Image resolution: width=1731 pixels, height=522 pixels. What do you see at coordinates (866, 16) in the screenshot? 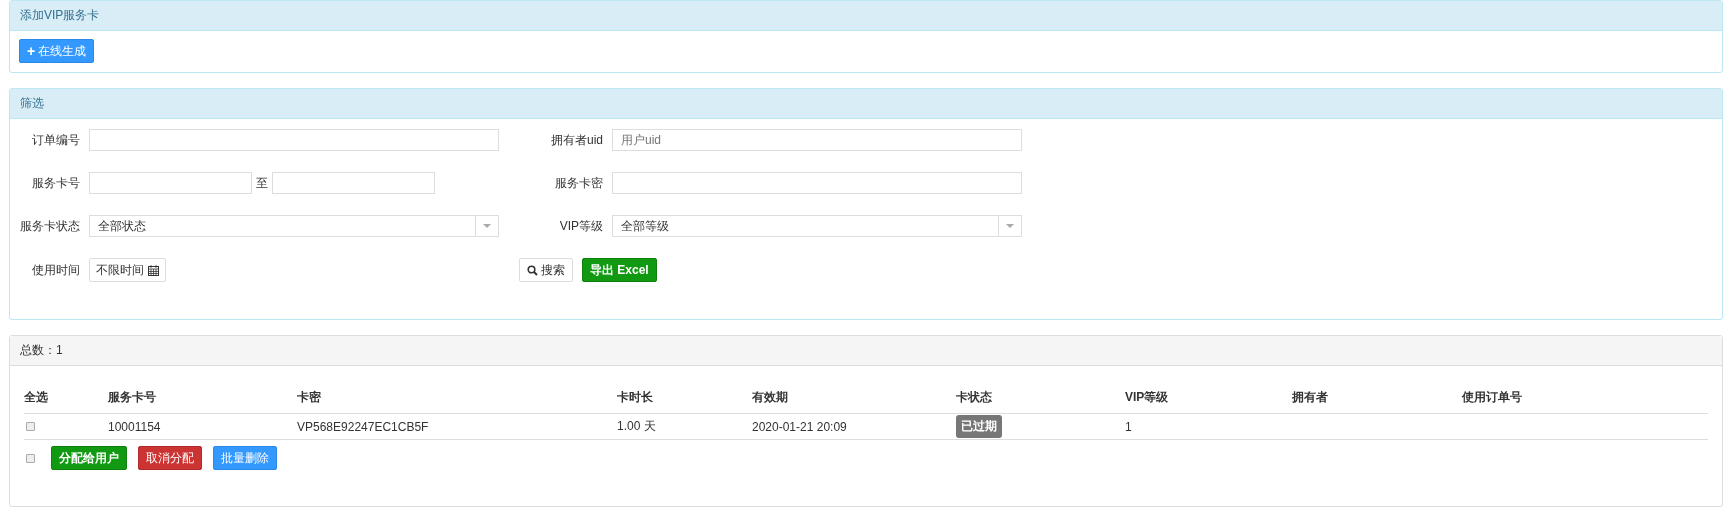
I see `panel-title: 添加VIP服务卡` at bounding box center [866, 16].